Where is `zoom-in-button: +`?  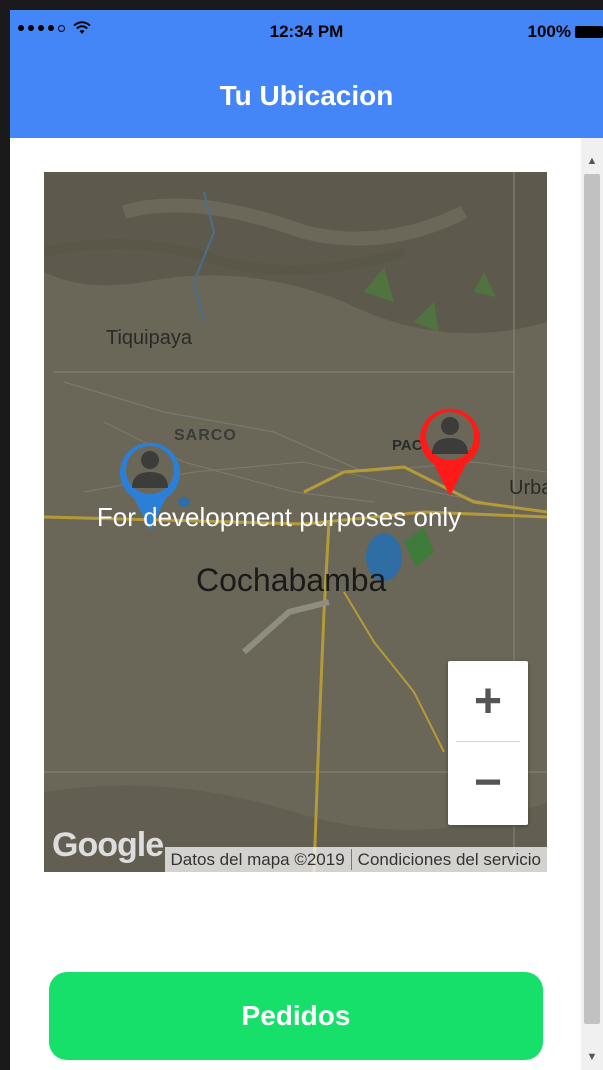 zoom-in-button: + is located at coordinates (488, 701).